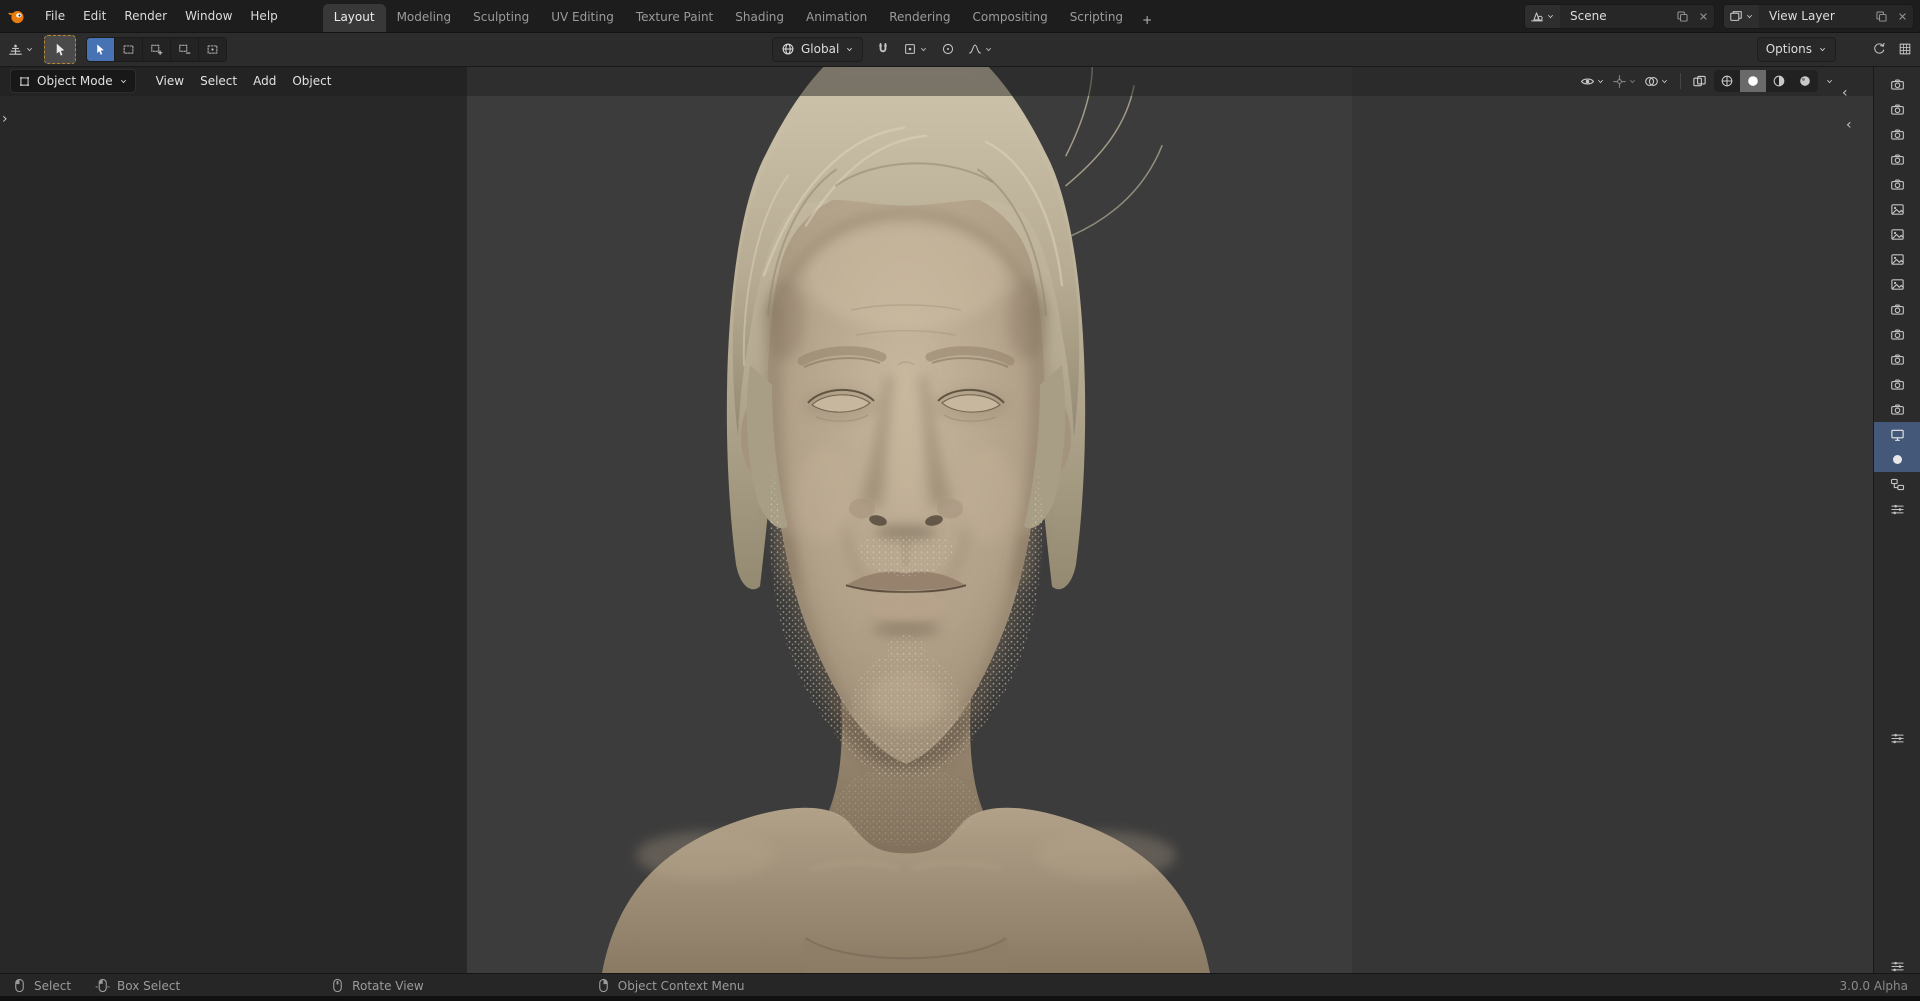 This screenshot has width=1920, height=1001. I want to click on outliner-row-screen, so click(1897, 434).